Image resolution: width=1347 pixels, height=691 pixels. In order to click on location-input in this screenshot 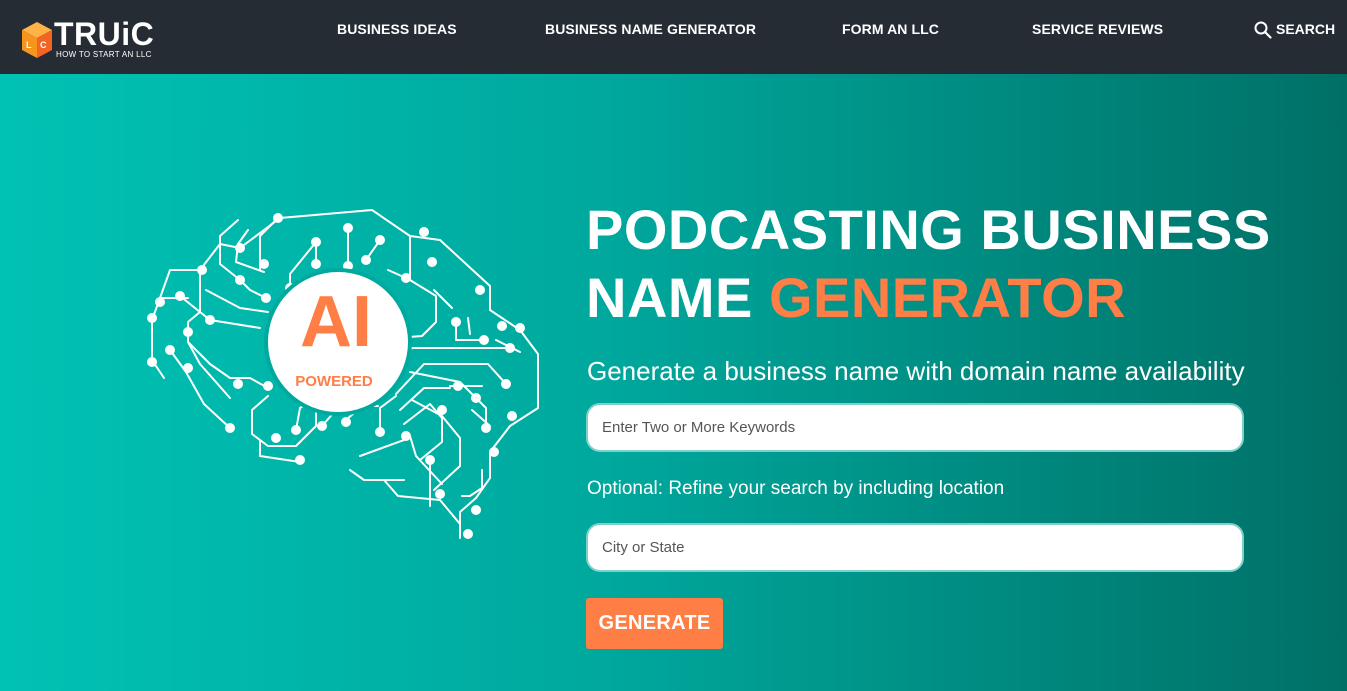, I will do `click(915, 547)`.